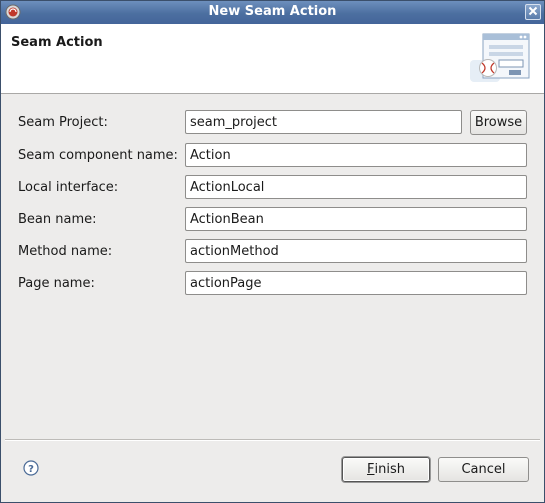  Describe the element at coordinates (356, 219) in the screenshot. I see `bean-name-field` at that location.